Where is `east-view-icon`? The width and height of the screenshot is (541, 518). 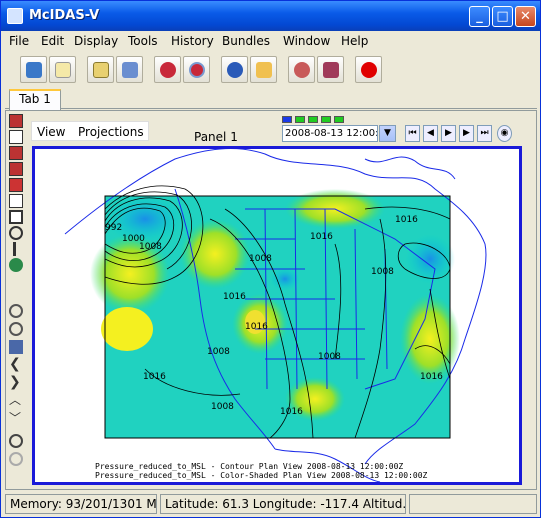 east-view-icon is located at coordinates (16, 169).